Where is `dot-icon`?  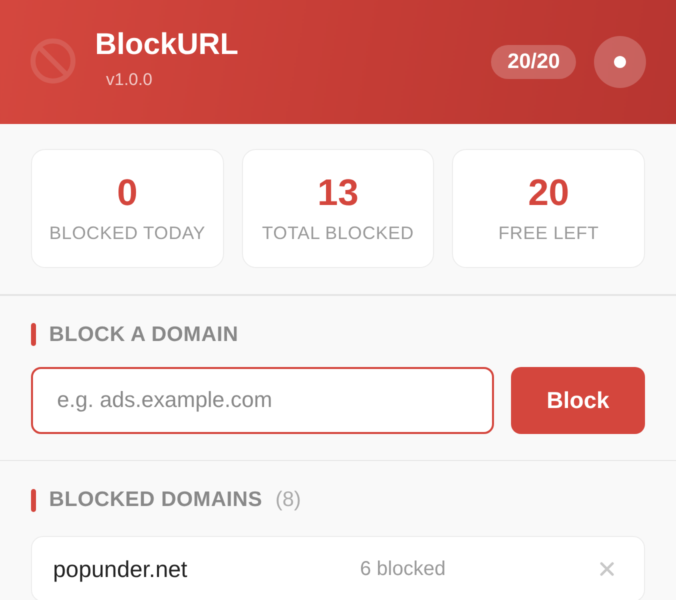 dot-icon is located at coordinates (620, 62).